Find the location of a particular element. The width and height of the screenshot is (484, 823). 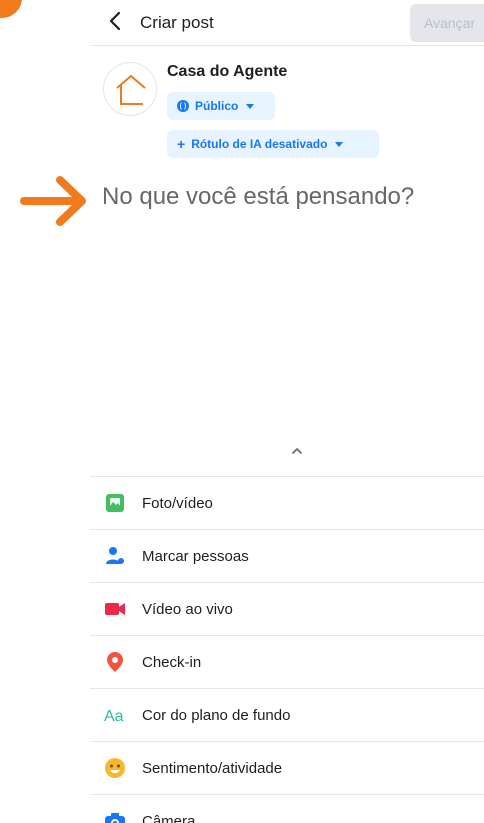

option-label: Sentimento/atividade is located at coordinates (212, 768).